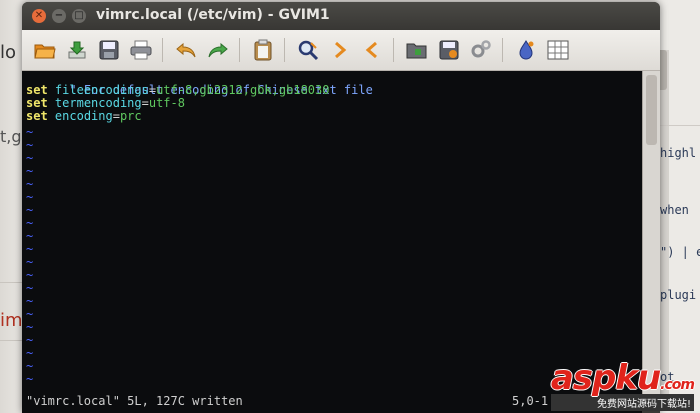  I want to click on code-option: fileencodings, so click(101, 90).